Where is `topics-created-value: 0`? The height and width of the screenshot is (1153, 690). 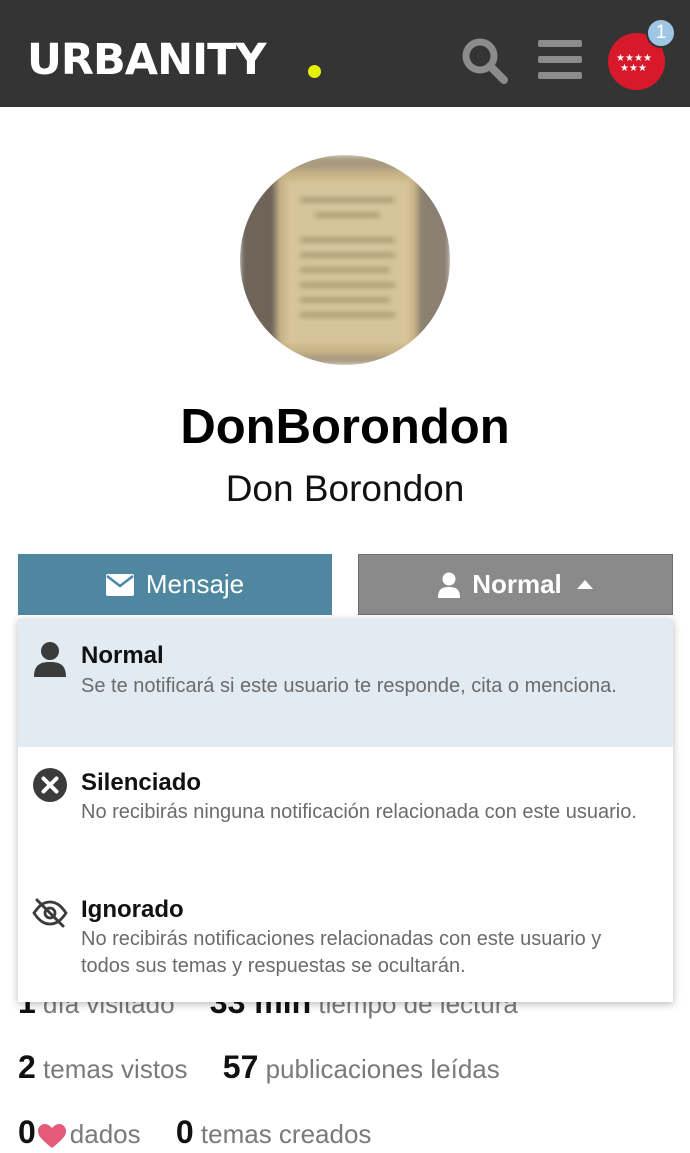
topics-created-value: 0 is located at coordinates (184, 1132).